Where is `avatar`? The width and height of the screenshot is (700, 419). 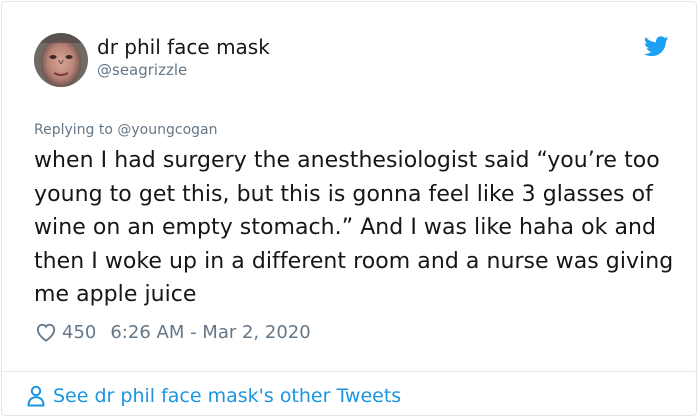 avatar is located at coordinates (61, 60).